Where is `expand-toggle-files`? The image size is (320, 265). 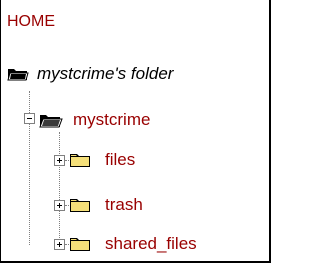
expand-toggle-files is located at coordinates (59, 160).